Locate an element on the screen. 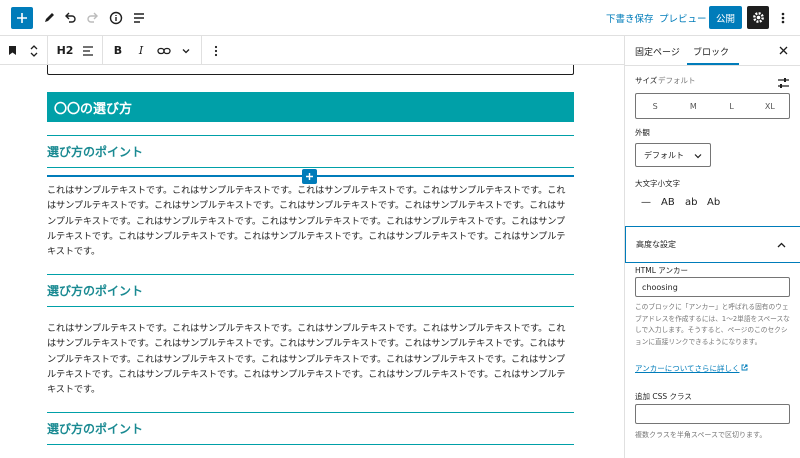  bookmark-icon is located at coordinates (12, 50).